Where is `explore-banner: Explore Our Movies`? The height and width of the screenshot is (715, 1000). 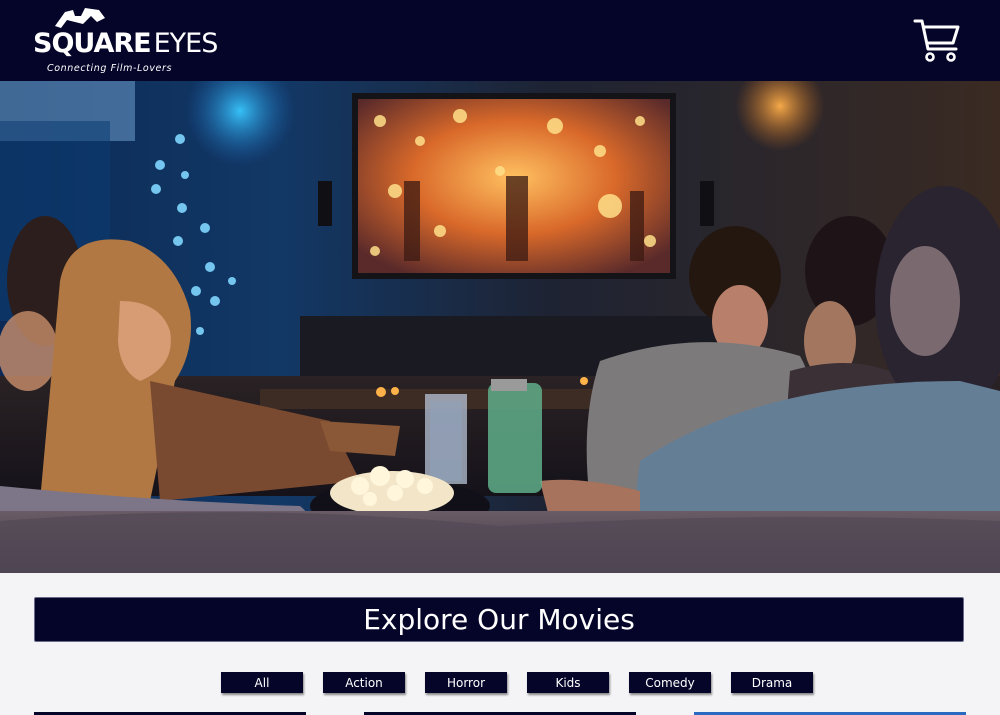
explore-banner: Explore Our Movies is located at coordinates (499, 619).